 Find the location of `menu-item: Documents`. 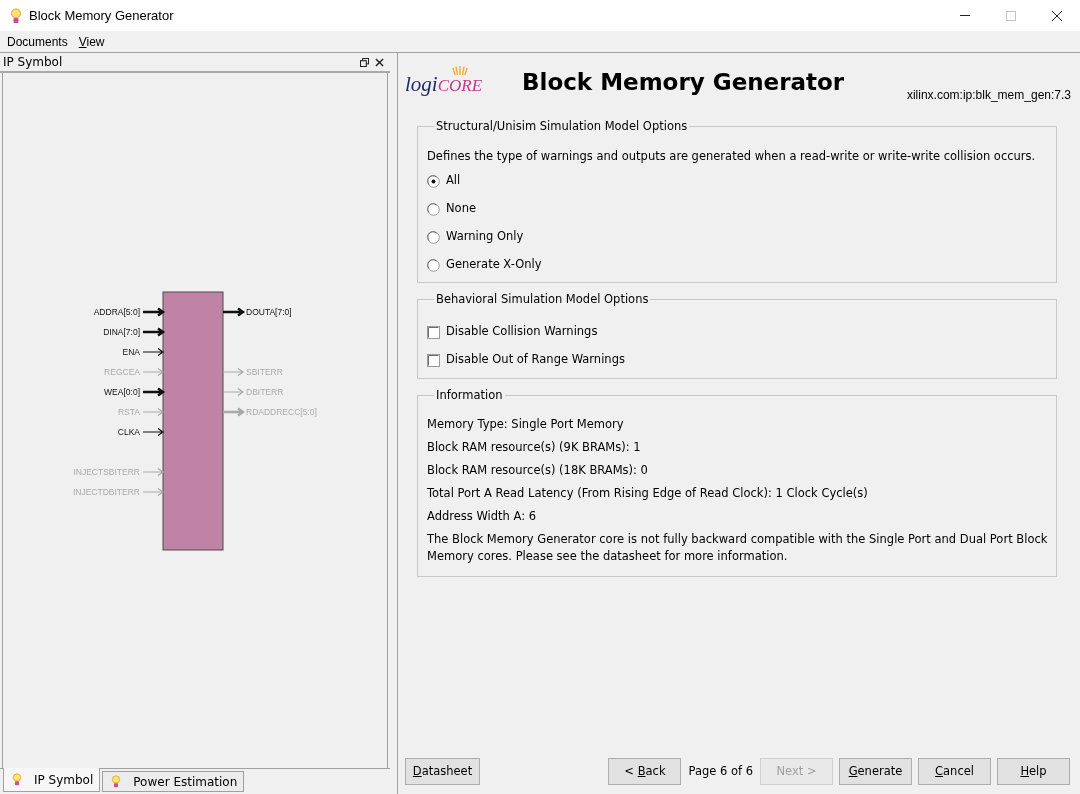

menu-item: Documents is located at coordinates (37, 41).